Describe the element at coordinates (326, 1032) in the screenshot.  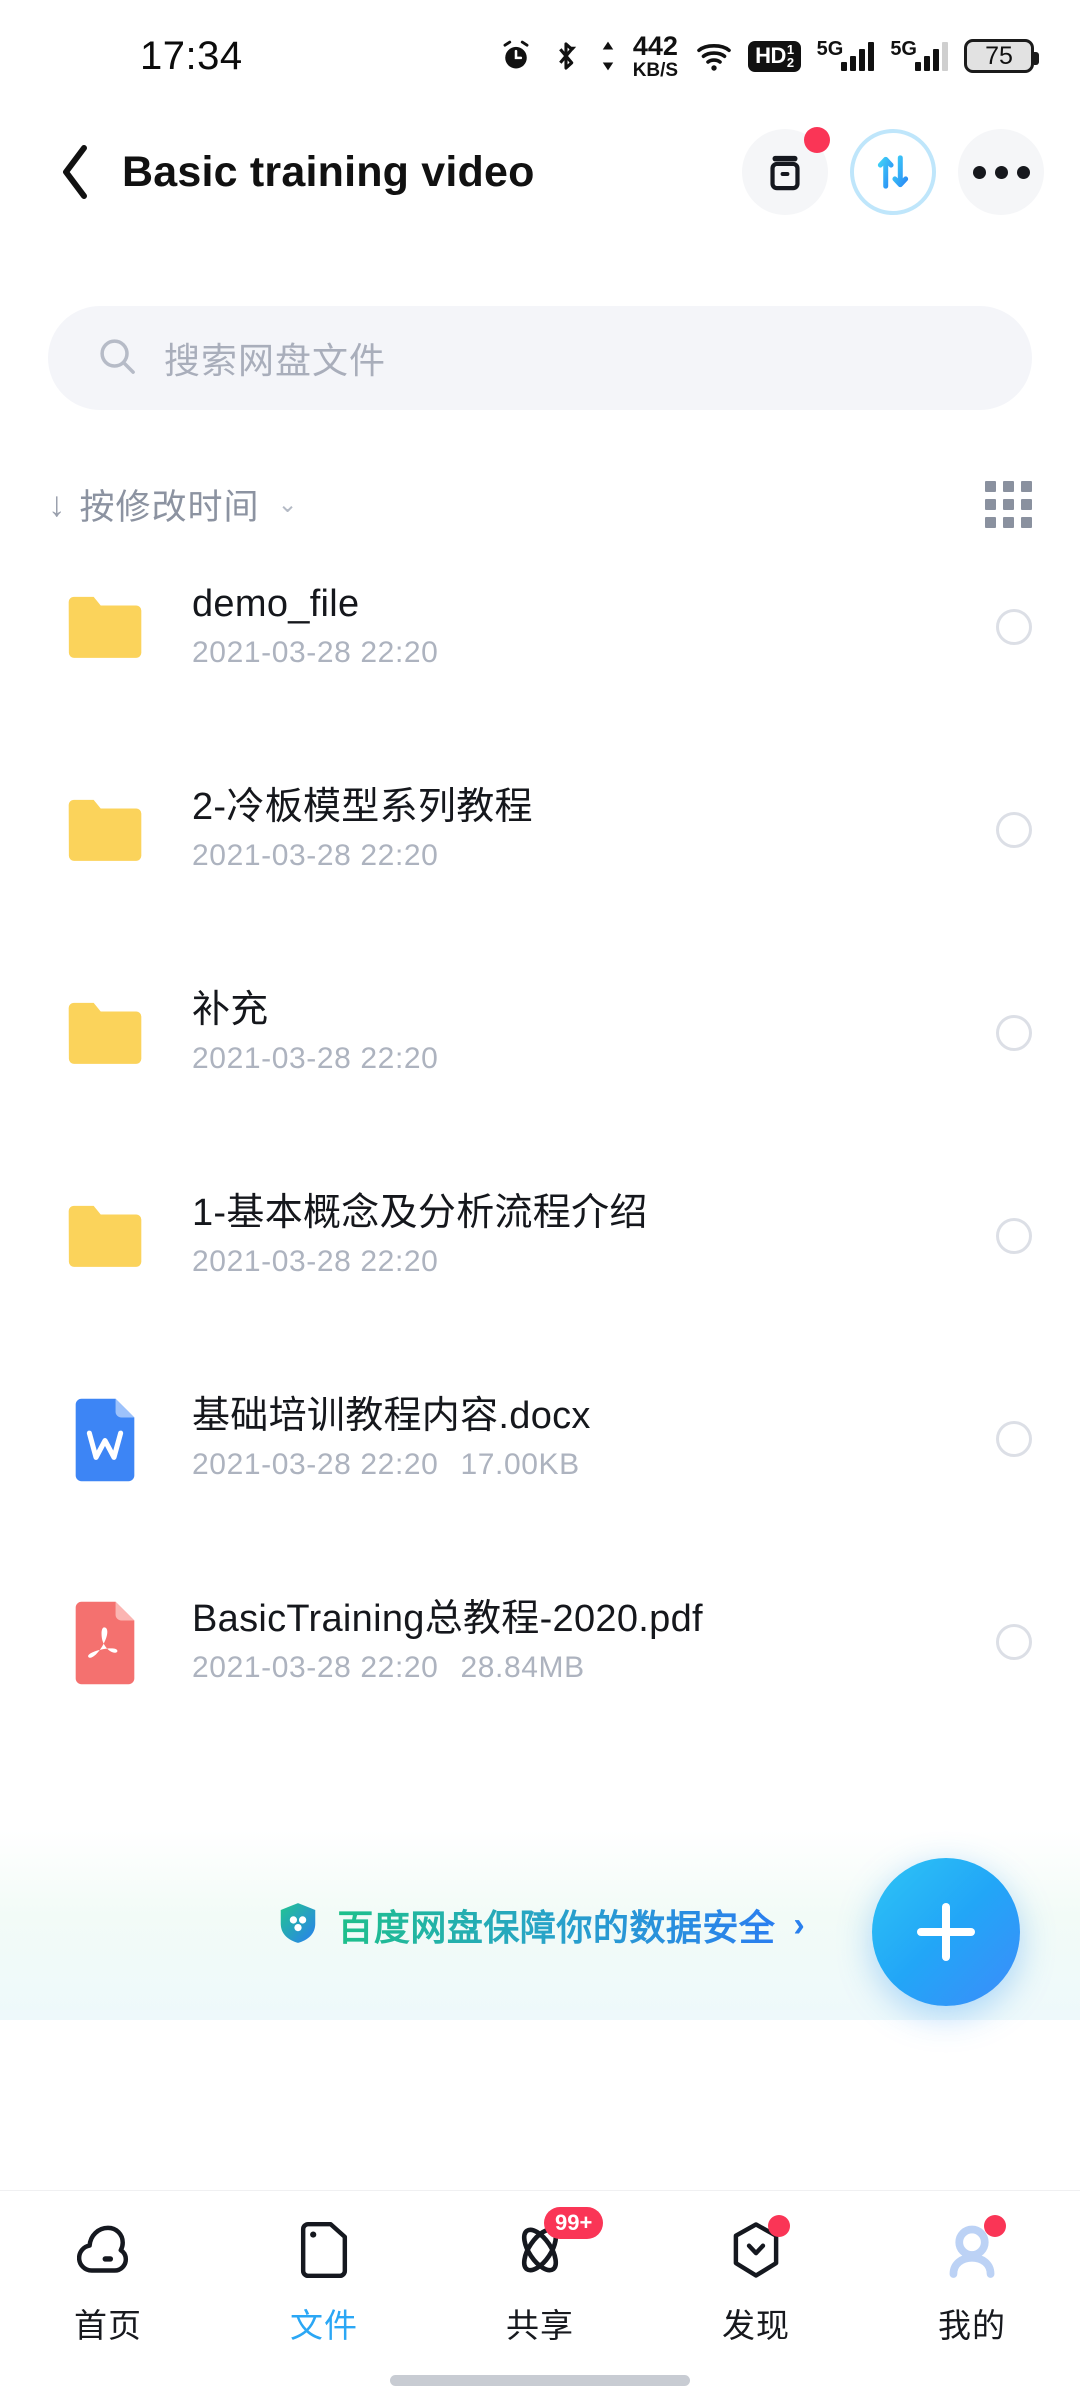
I see `file-info: 补充 2021-03-28 22:20` at that location.